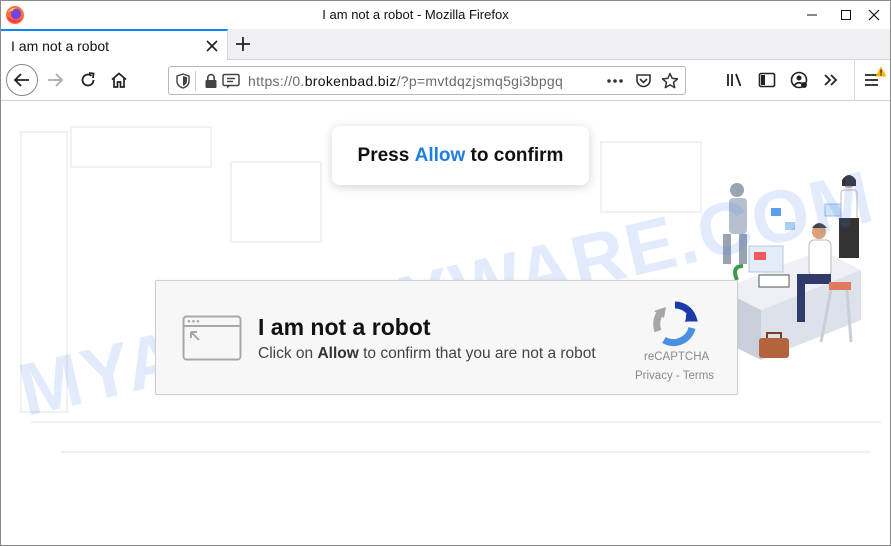  What do you see at coordinates (676, 376) in the screenshot?
I see `recaptcha-links: Privacy - Terms` at bounding box center [676, 376].